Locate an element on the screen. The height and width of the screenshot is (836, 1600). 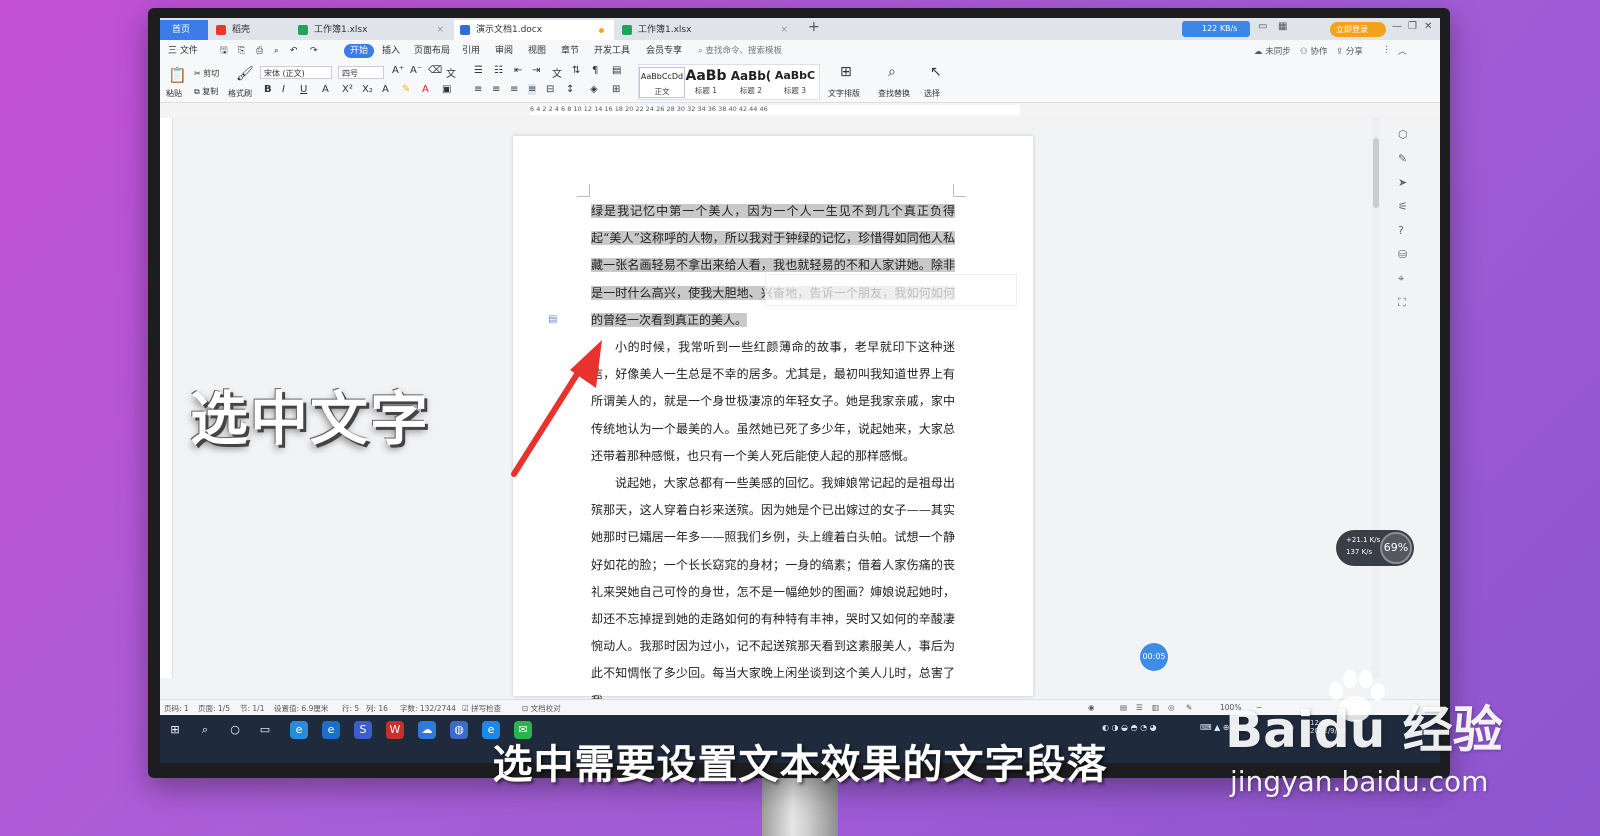
strikethrough-icon: A is located at coordinates (325, 89).